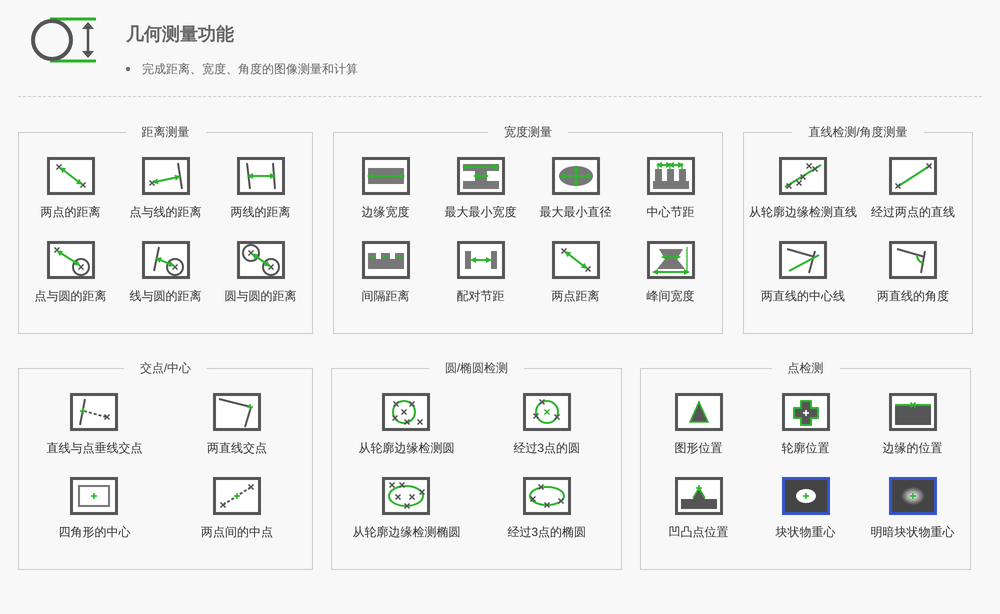 The width and height of the screenshot is (1000, 614). What do you see at coordinates (546, 448) in the screenshot?
I see `tool-label: 经过3点的圆` at bounding box center [546, 448].